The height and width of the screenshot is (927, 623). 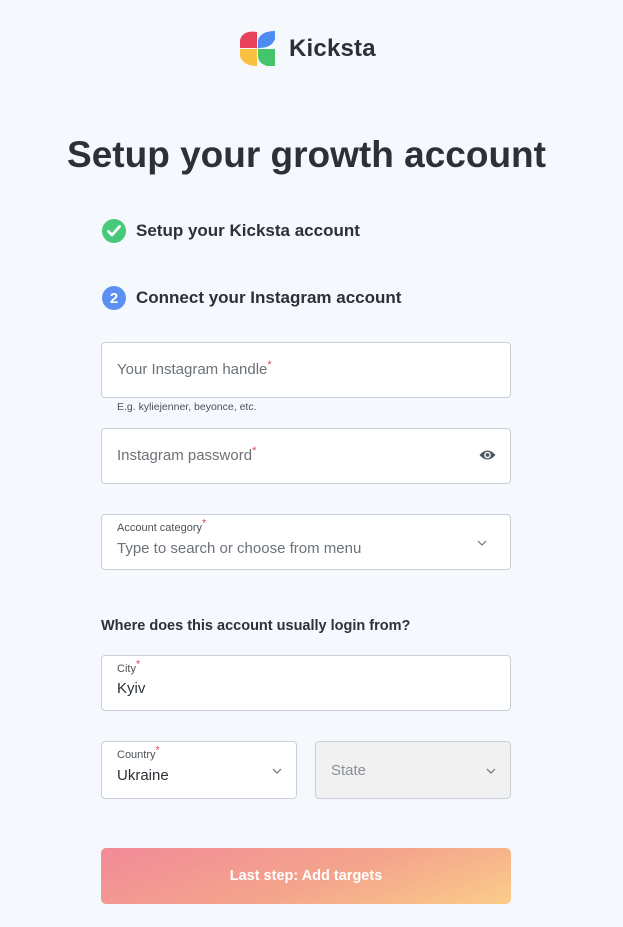 I want to click on handle-hint: E.g. kyliejenner, beyonce, etc., so click(x=187, y=407).